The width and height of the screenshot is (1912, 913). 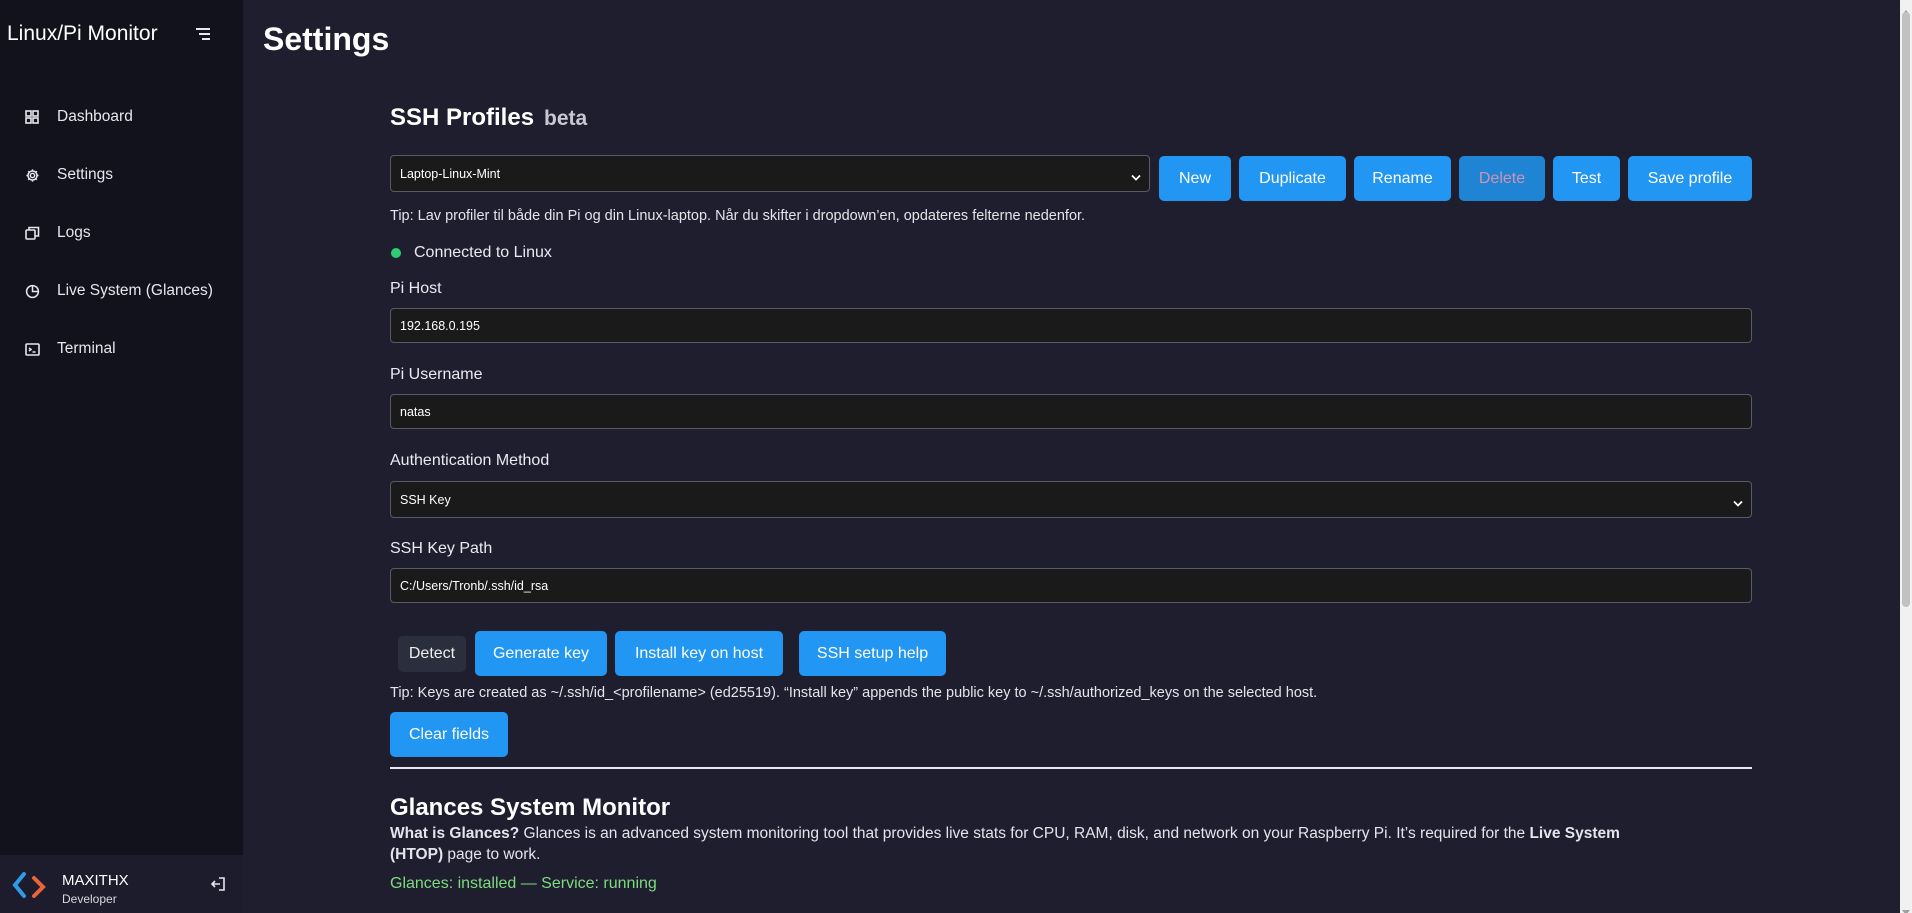 I want to click on glances-what-is: What is Glances?, so click(x=455, y=833).